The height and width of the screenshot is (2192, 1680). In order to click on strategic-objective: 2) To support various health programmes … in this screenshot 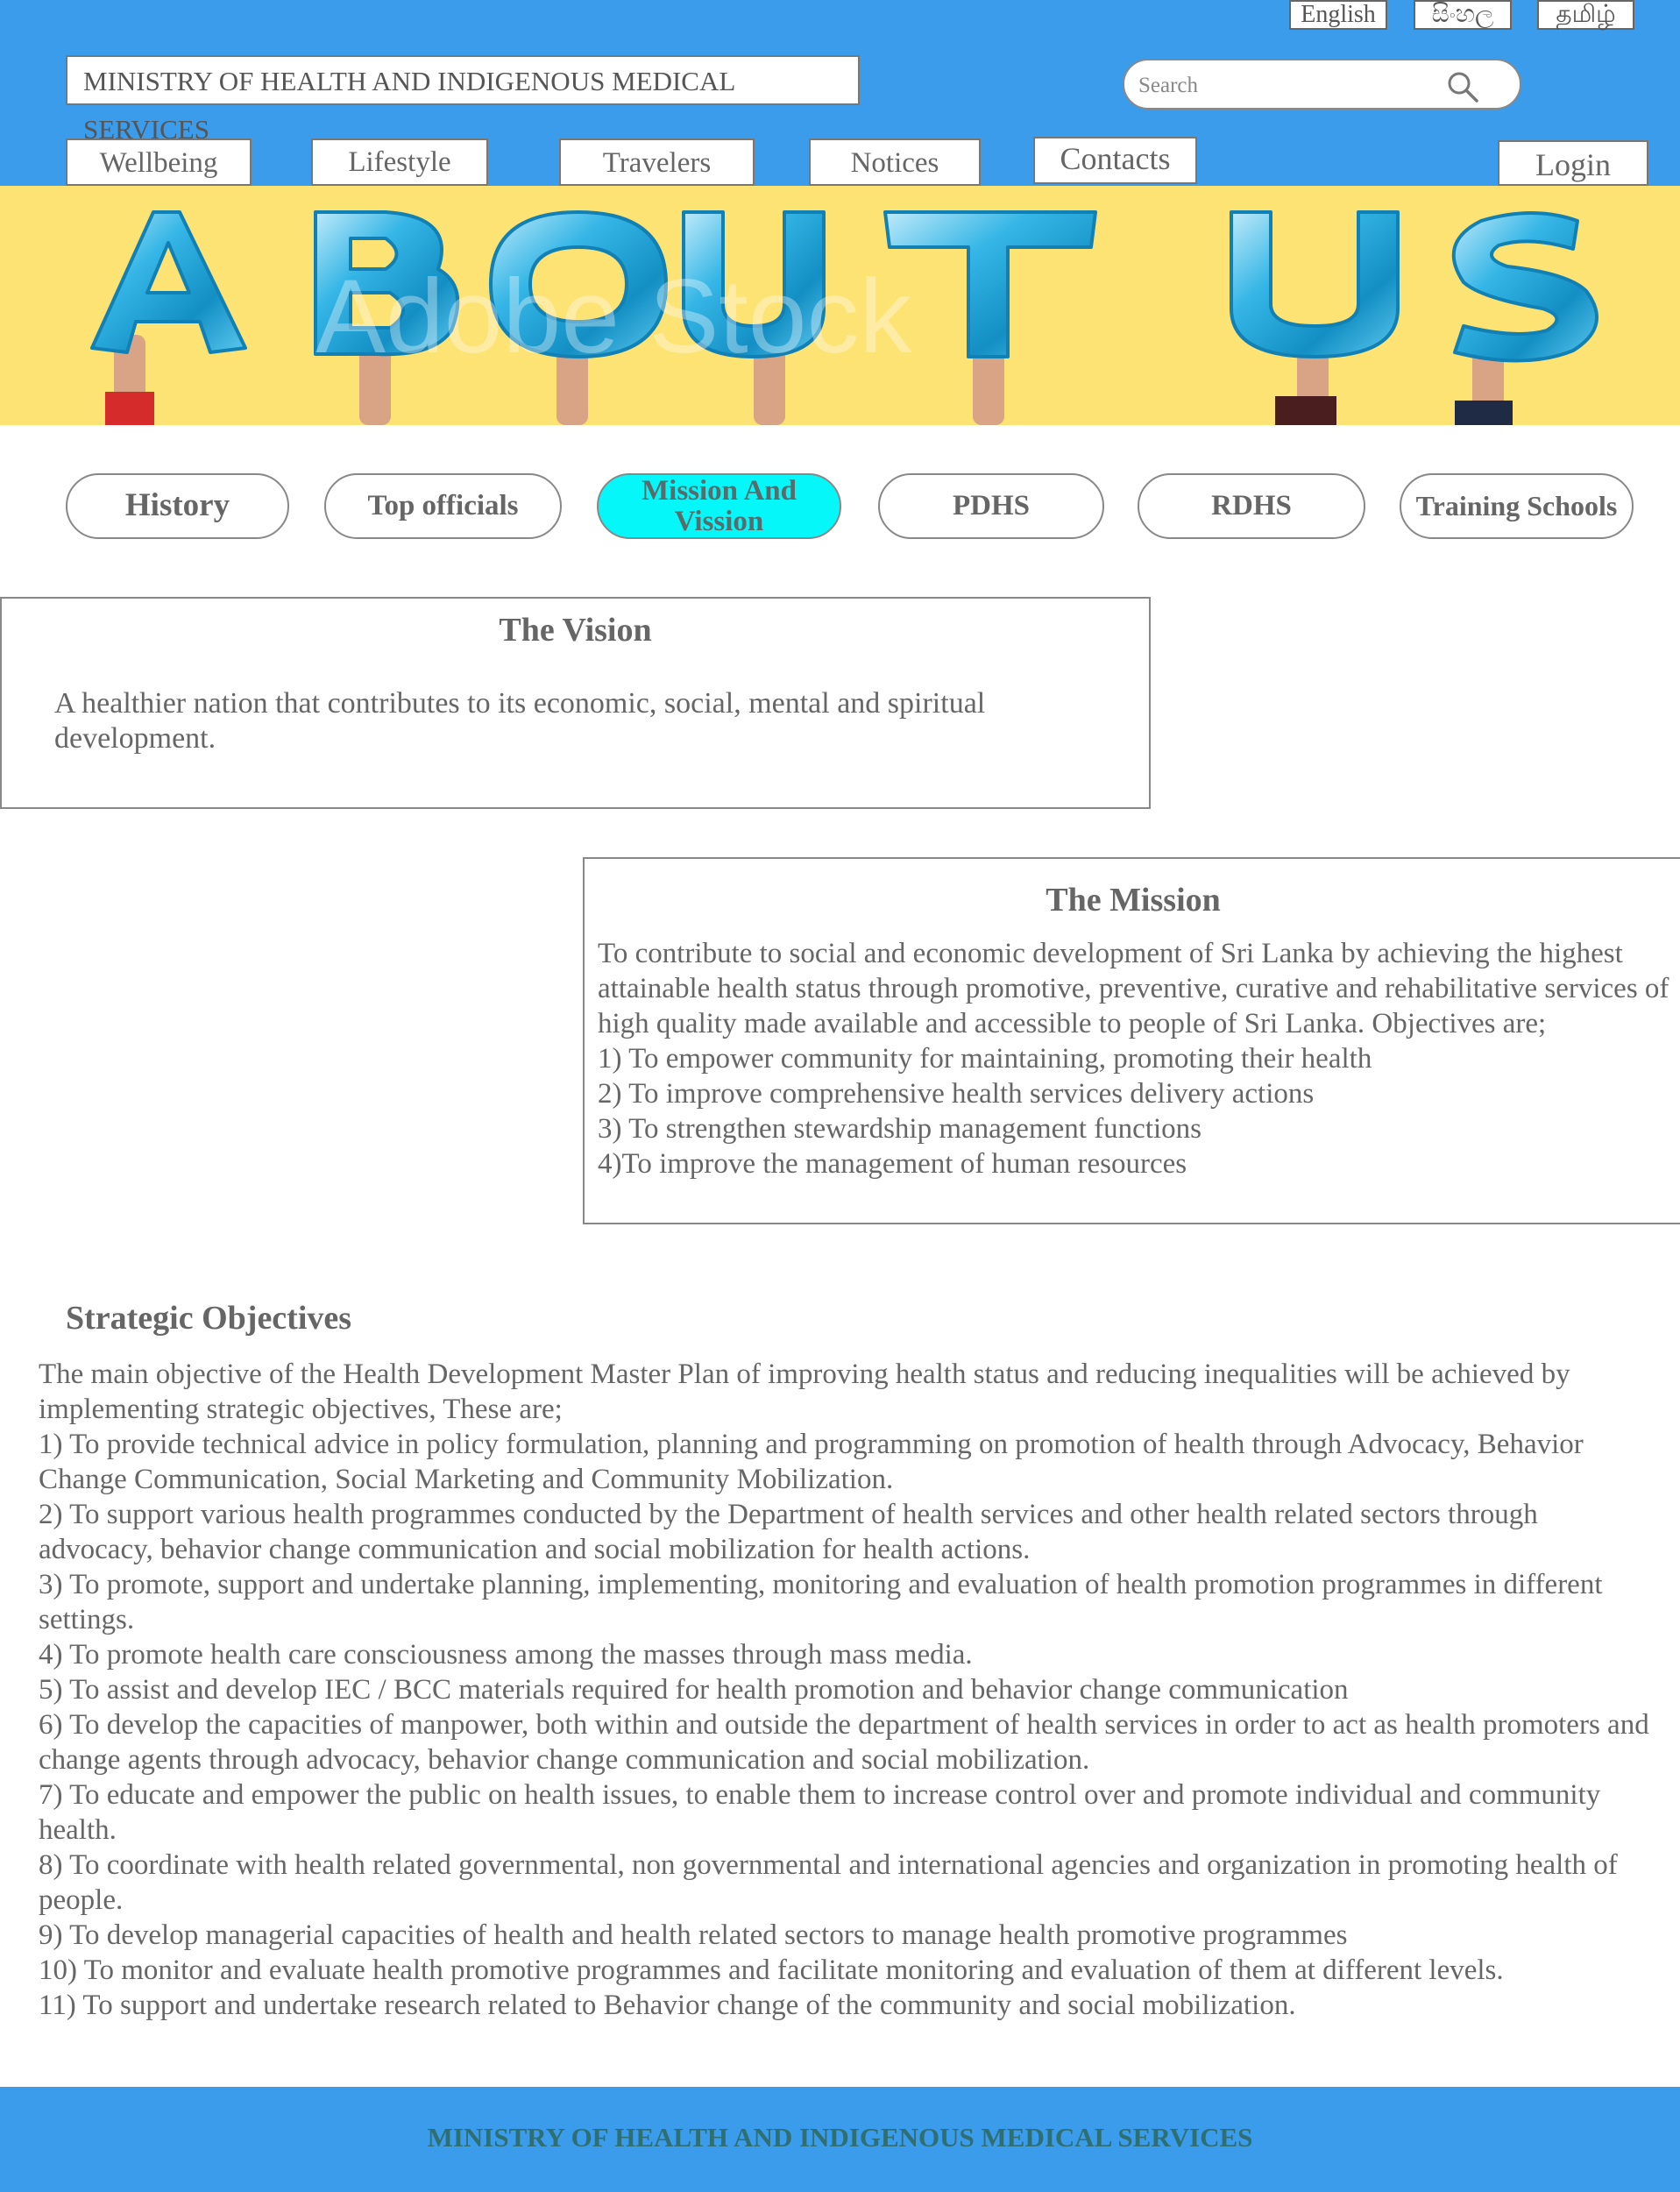, I will do `click(788, 1532)`.